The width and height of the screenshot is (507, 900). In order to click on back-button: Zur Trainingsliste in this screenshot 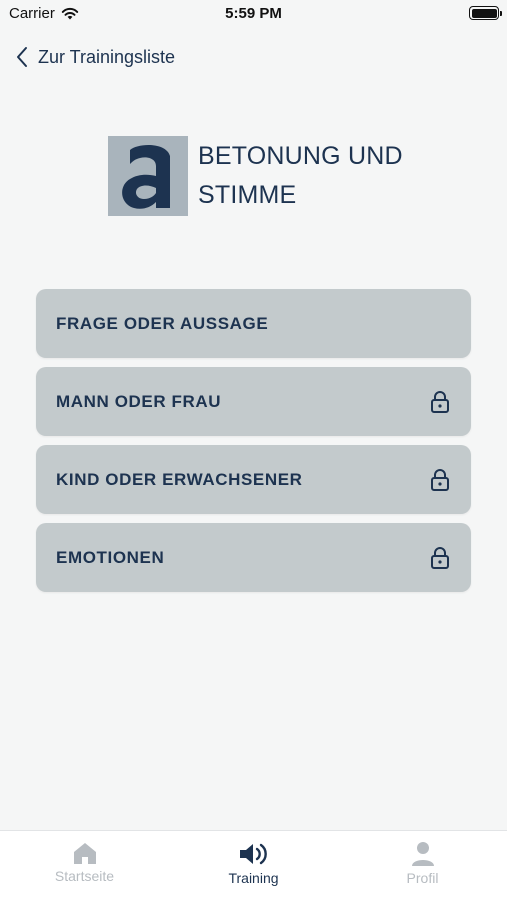, I will do `click(95, 57)`.